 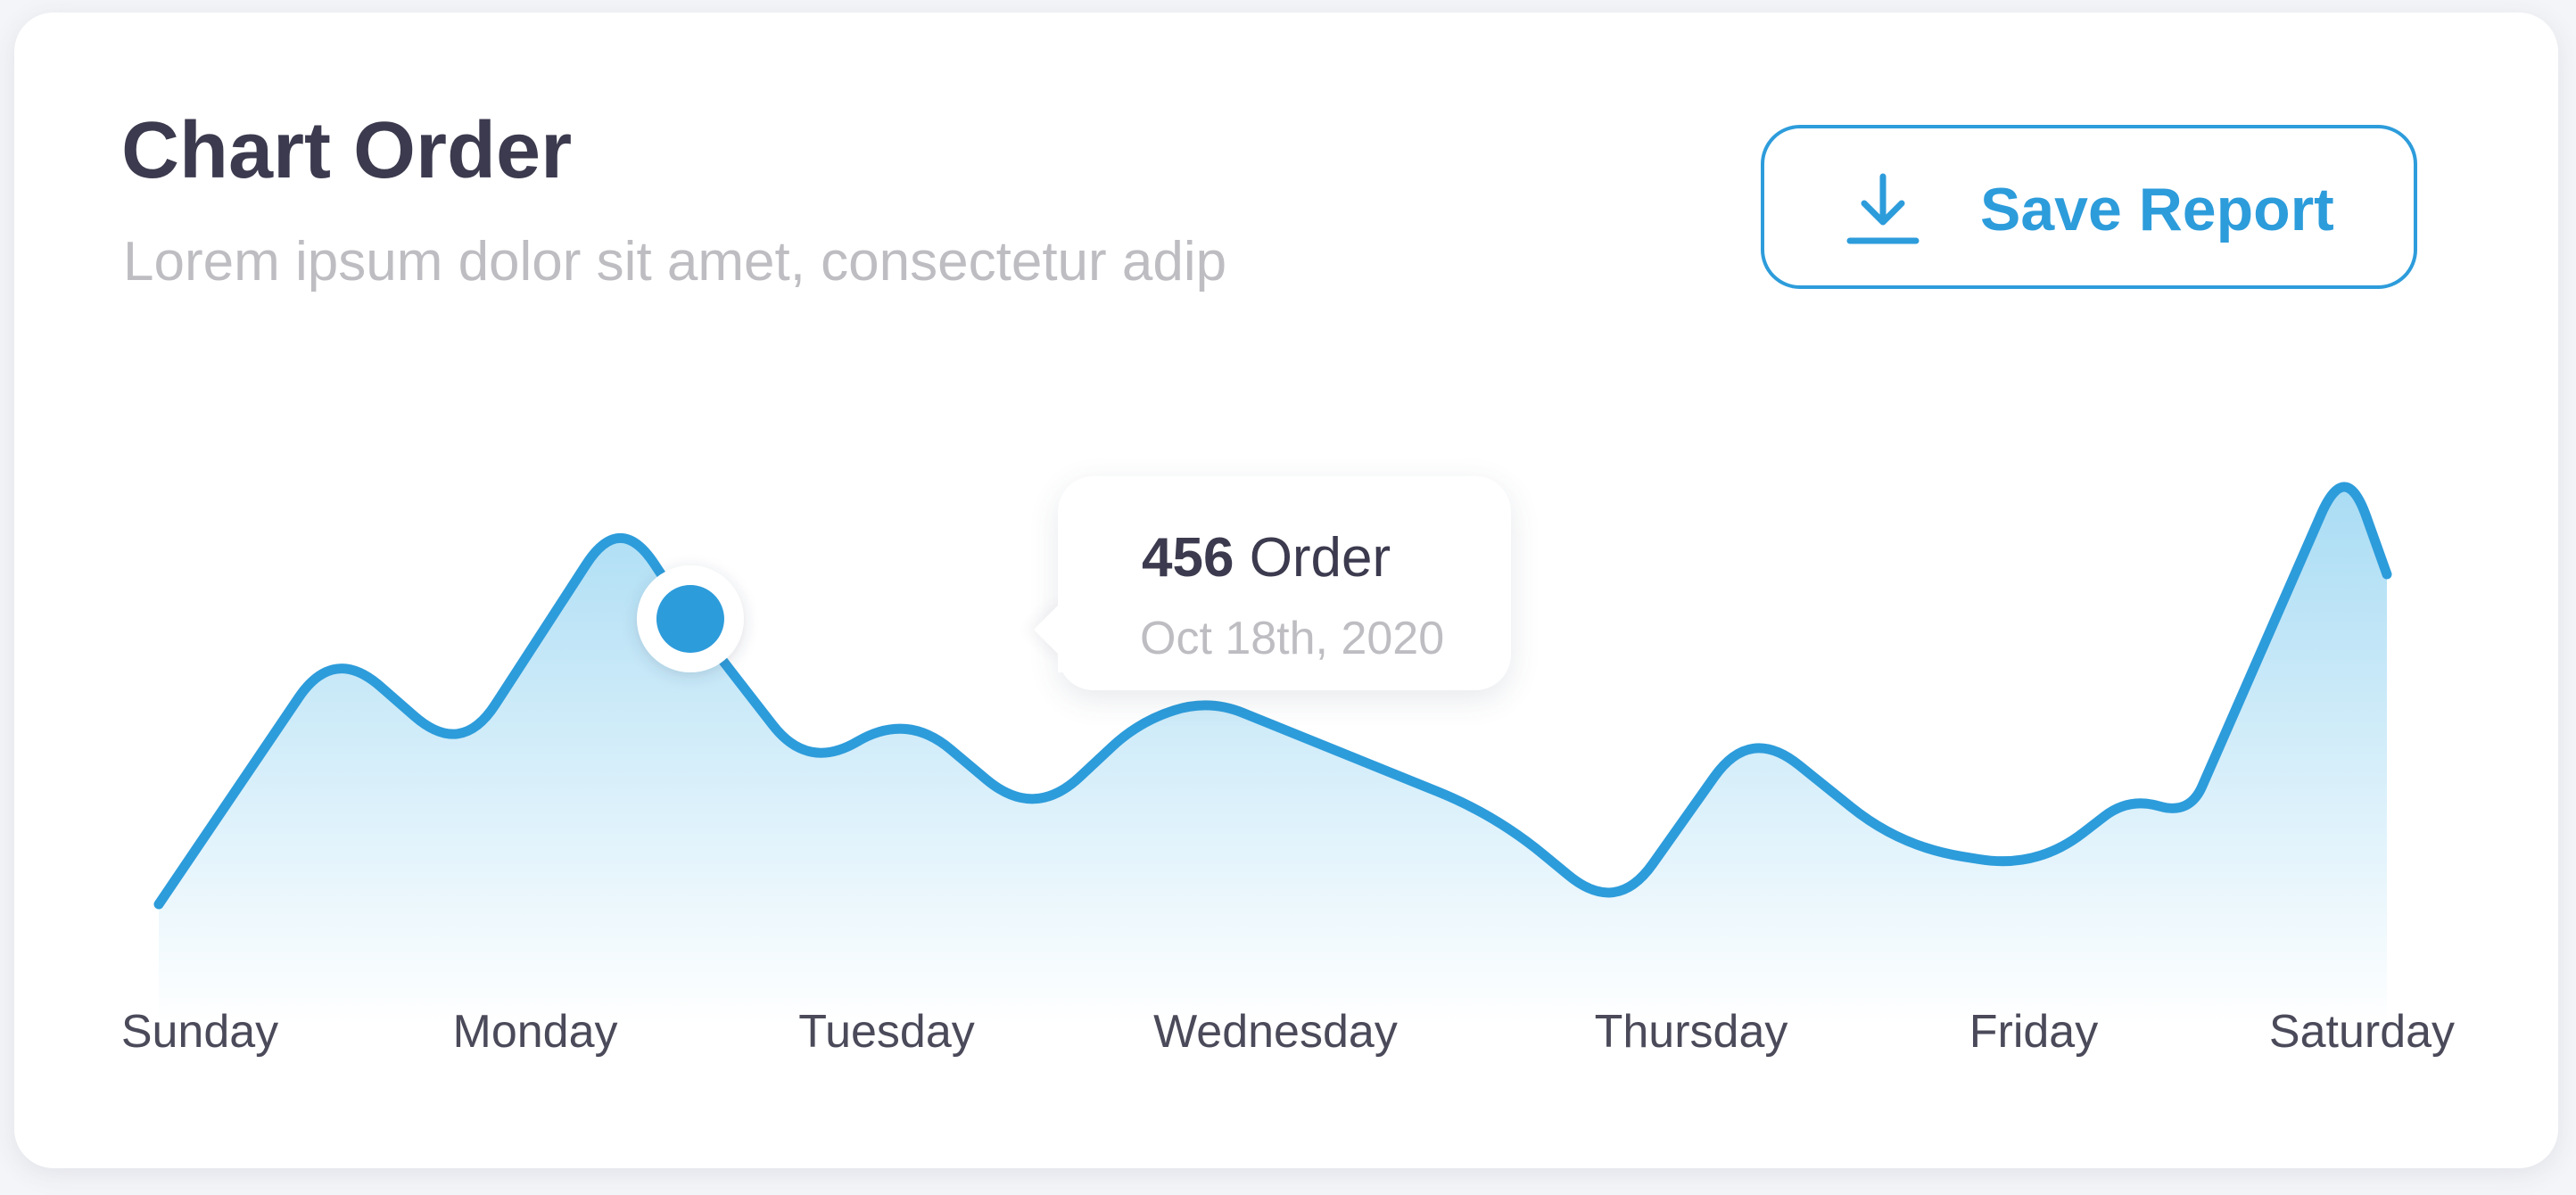 I want to click on x-tick-label: Sunday, so click(x=199, y=1032).